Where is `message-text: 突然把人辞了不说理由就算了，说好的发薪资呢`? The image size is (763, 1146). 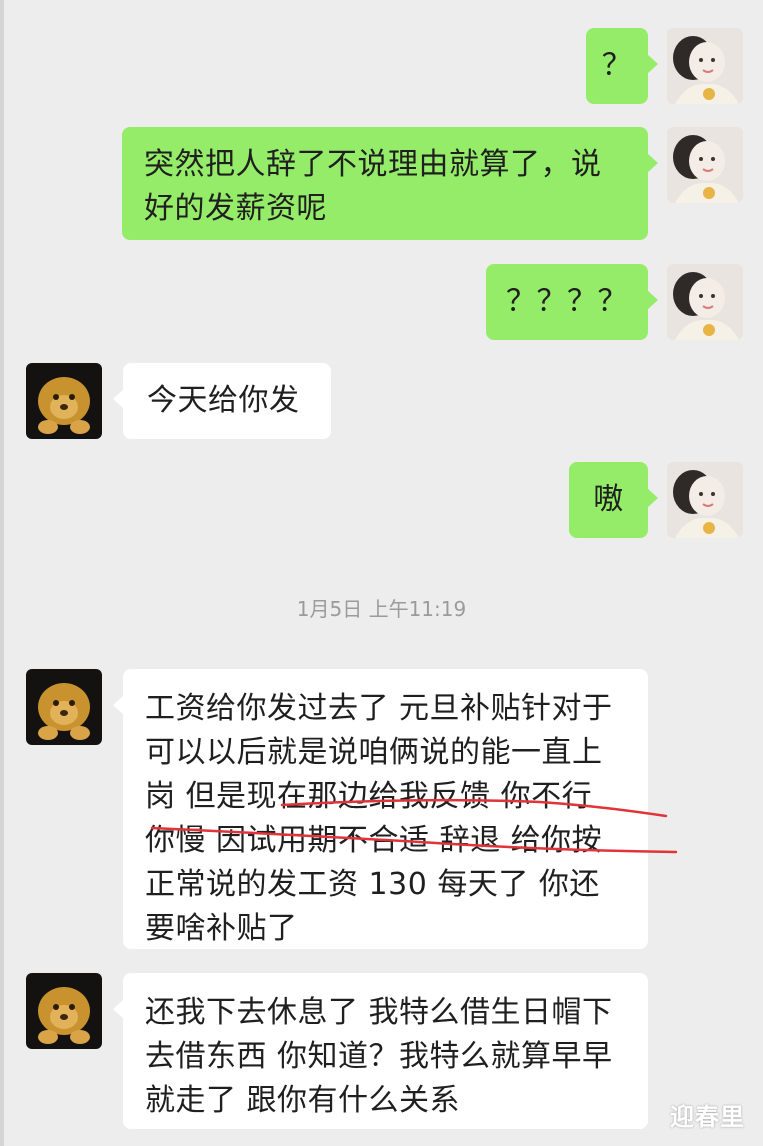
message-text: 突然把人辞了不说理由就算了，说好的发薪资呢 is located at coordinates (373, 186).